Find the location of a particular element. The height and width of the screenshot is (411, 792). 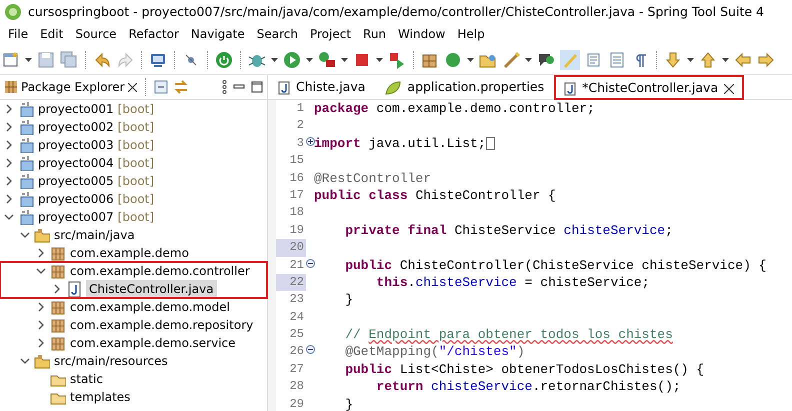

new-file-icon is located at coordinates (11, 59).